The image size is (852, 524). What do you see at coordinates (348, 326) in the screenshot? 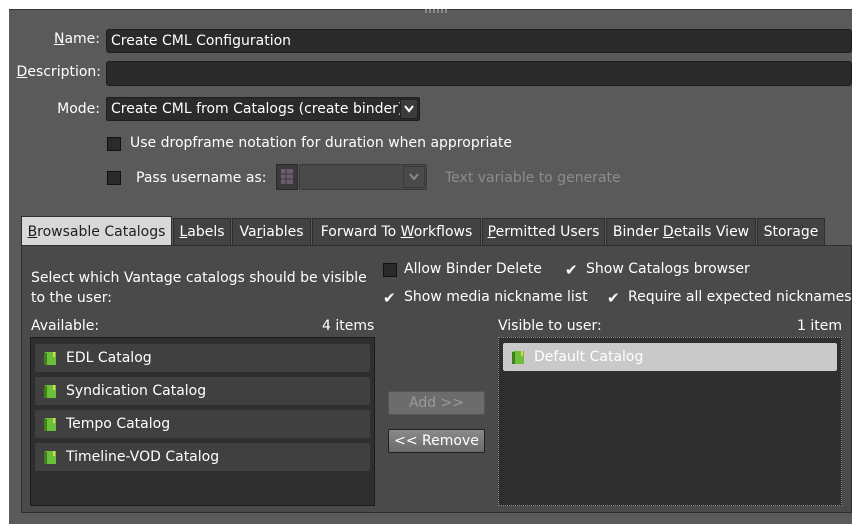
I see `available-count: 4 items` at bounding box center [348, 326].